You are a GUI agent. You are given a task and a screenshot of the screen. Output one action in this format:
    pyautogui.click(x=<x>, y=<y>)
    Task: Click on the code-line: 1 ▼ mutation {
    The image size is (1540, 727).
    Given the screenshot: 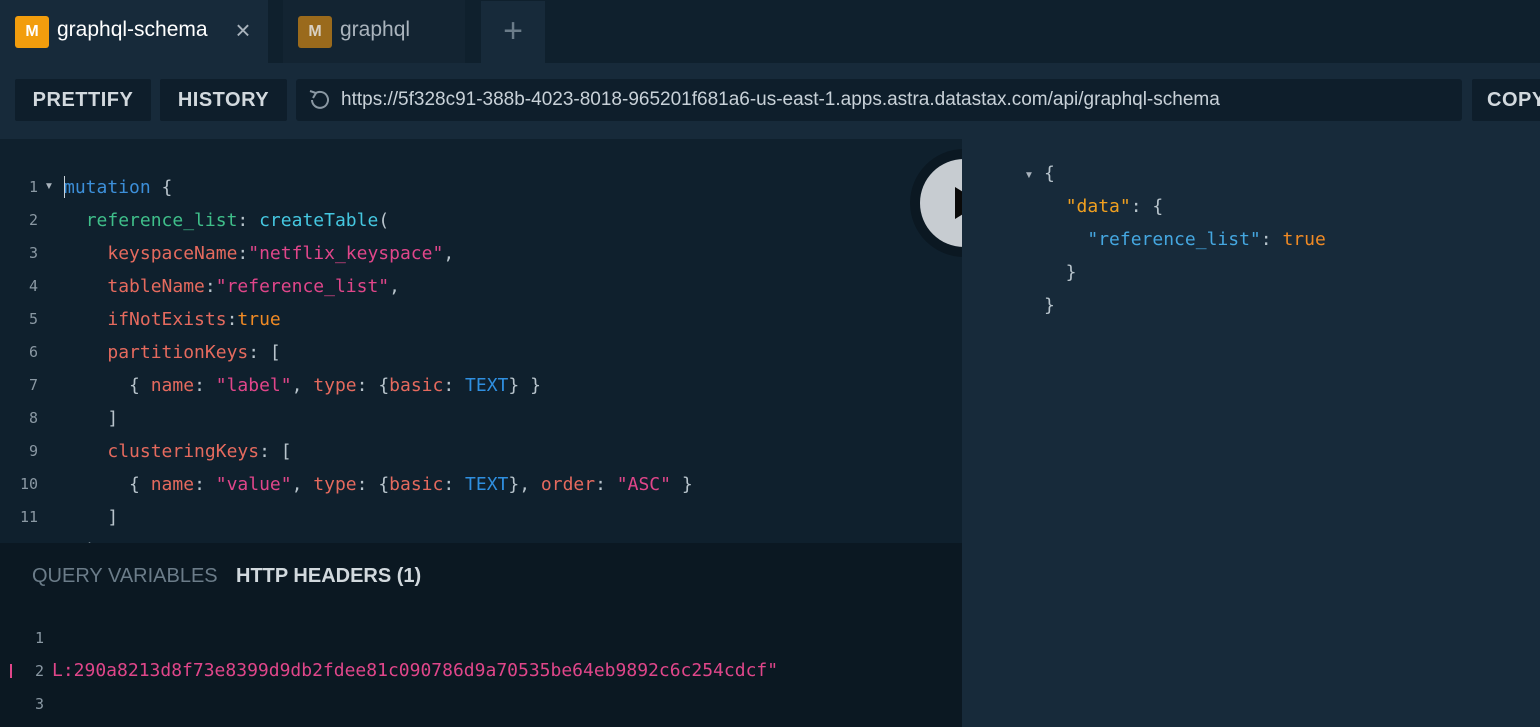 What is the action you would take?
    pyautogui.click(x=481, y=188)
    